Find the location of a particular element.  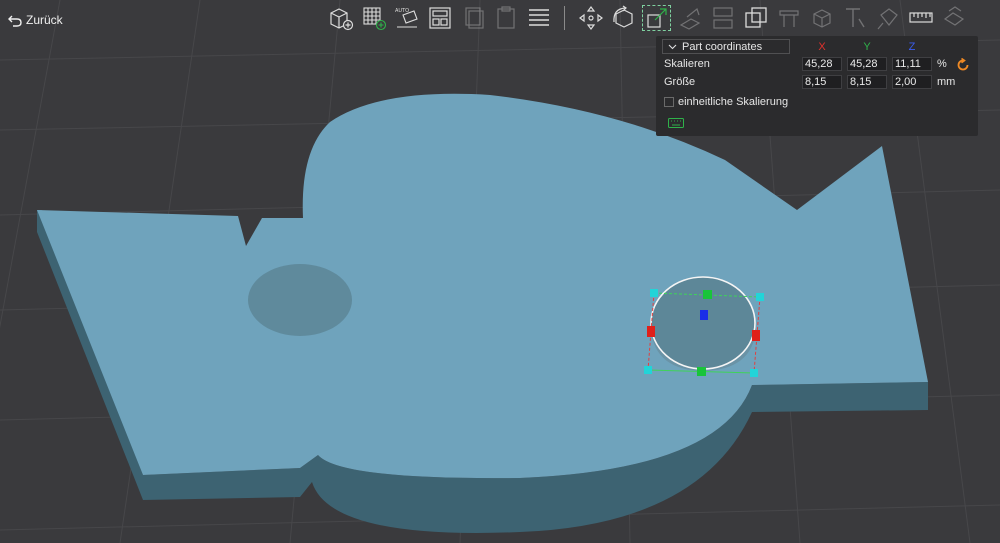

size-row-label: Größe is located at coordinates (680, 82).